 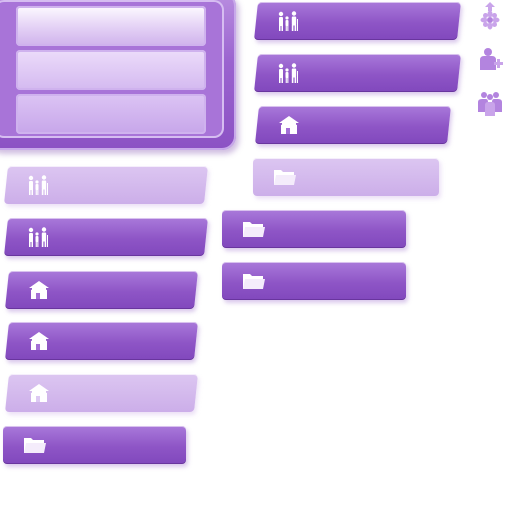 I want to click on tab-family-left-faded, so click(x=106, y=185).